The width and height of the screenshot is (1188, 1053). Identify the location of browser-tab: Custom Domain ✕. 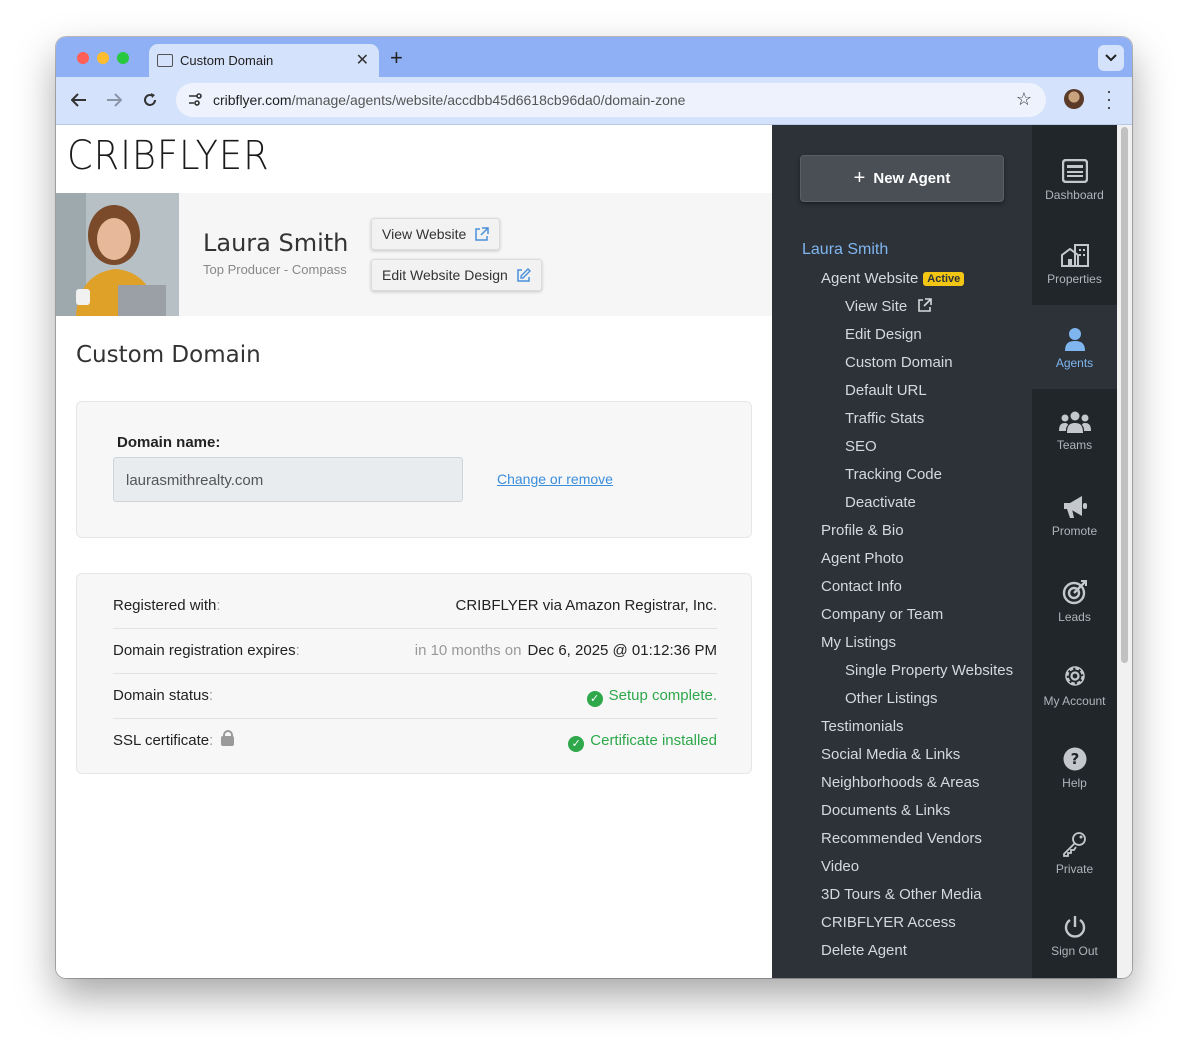
(264, 60).